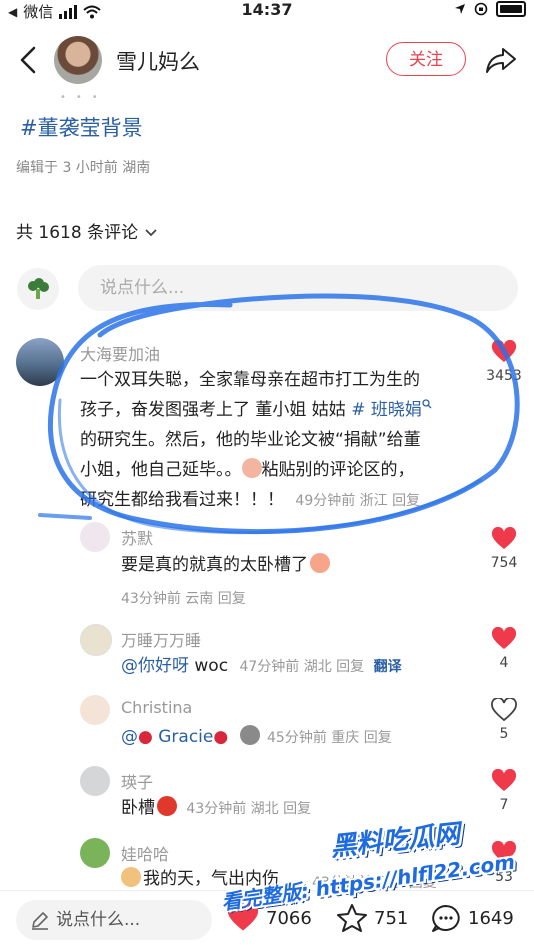 The image size is (534, 947). I want to click on my-avatar, so click(38, 289).